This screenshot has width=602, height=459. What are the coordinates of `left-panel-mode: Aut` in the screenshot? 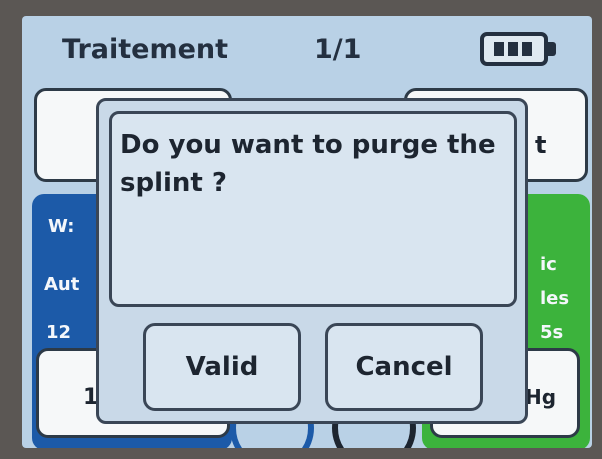 It's located at (62, 284).